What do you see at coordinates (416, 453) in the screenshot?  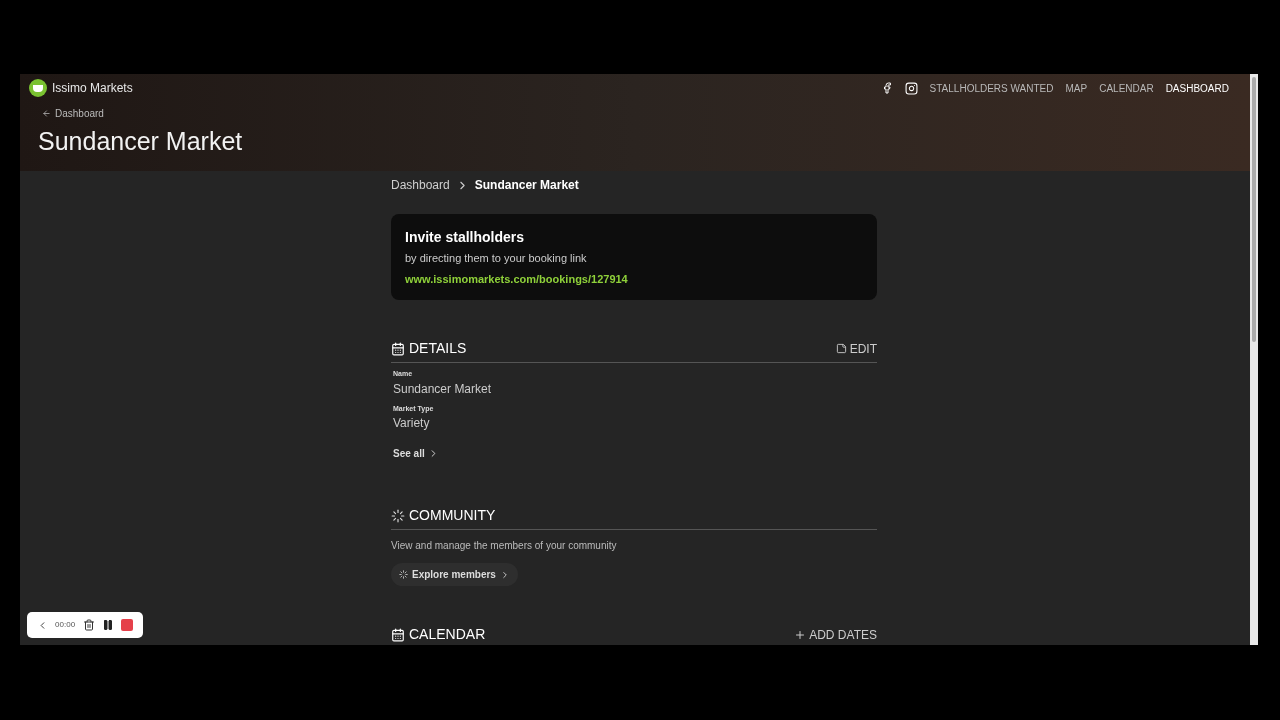 I see `see-all-link: See all` at bounding box center [416, 453].